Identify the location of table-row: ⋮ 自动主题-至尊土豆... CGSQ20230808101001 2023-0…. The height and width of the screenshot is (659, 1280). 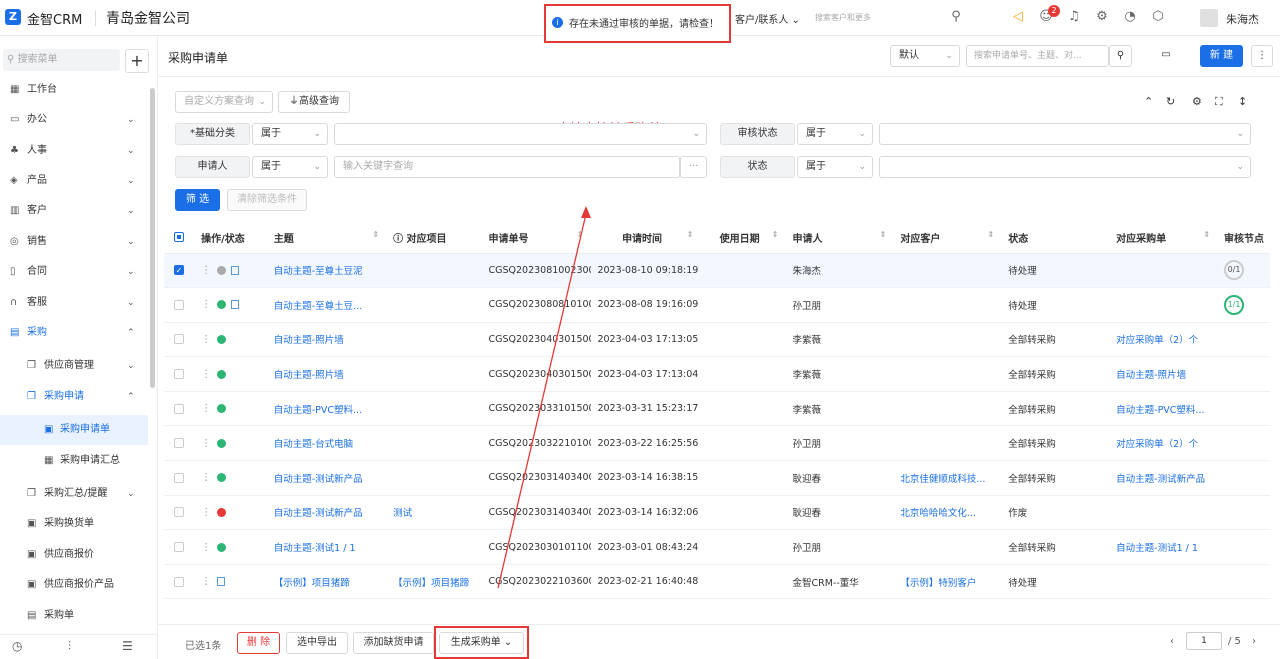
(717, 305).